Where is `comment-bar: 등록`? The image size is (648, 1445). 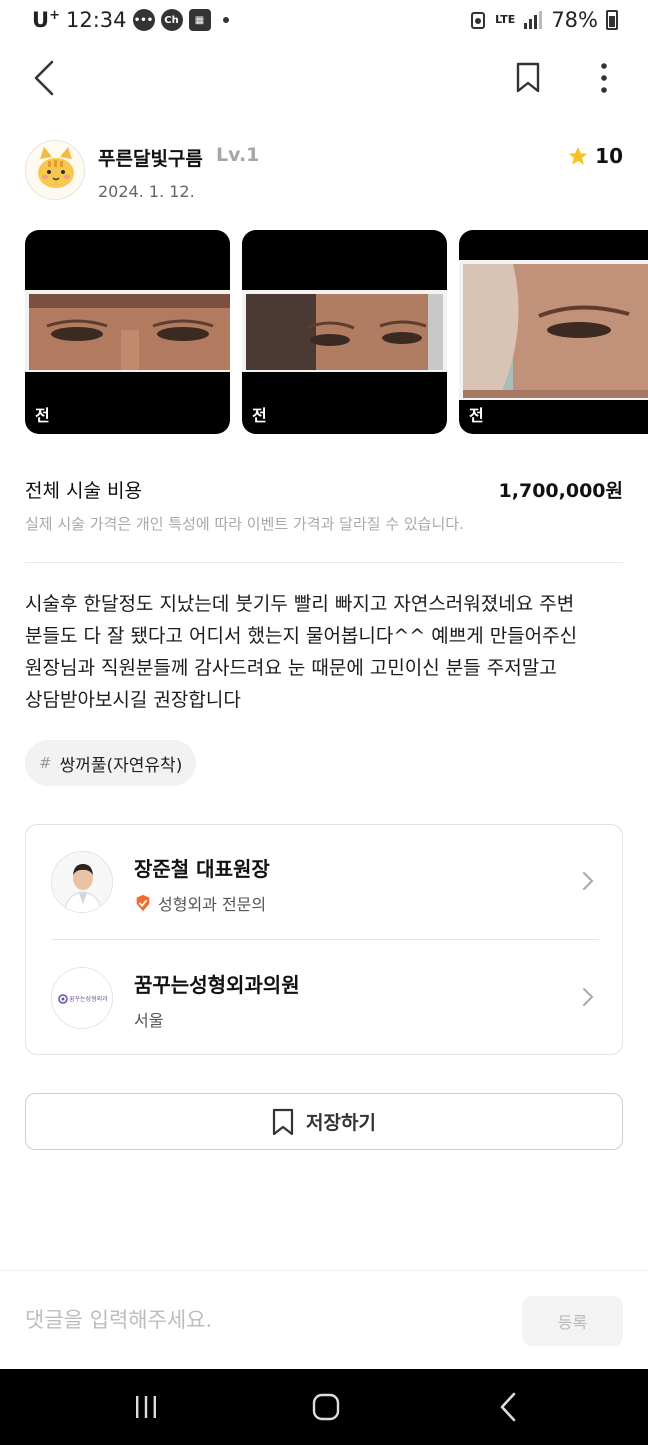
comment-bar: 등록 is located at coordinates (324, 1319).